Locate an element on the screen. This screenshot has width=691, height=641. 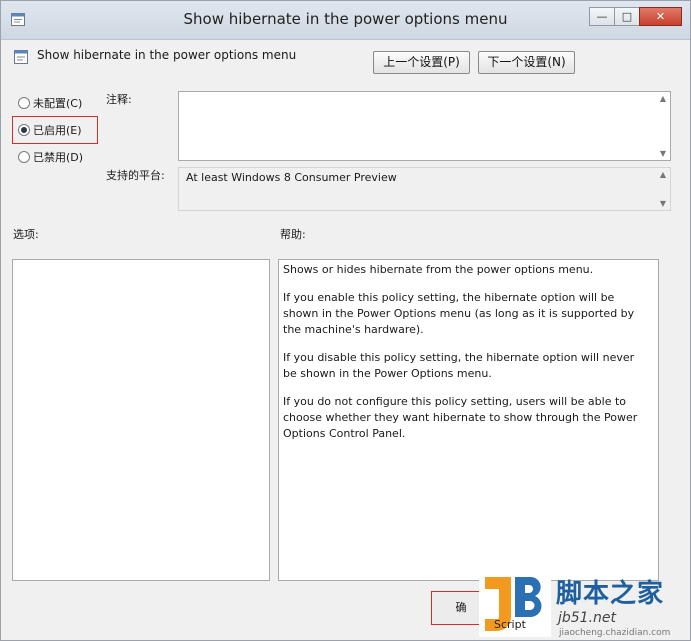
watermark-subtitle: jb51.net is located at coordinates (587, 618).